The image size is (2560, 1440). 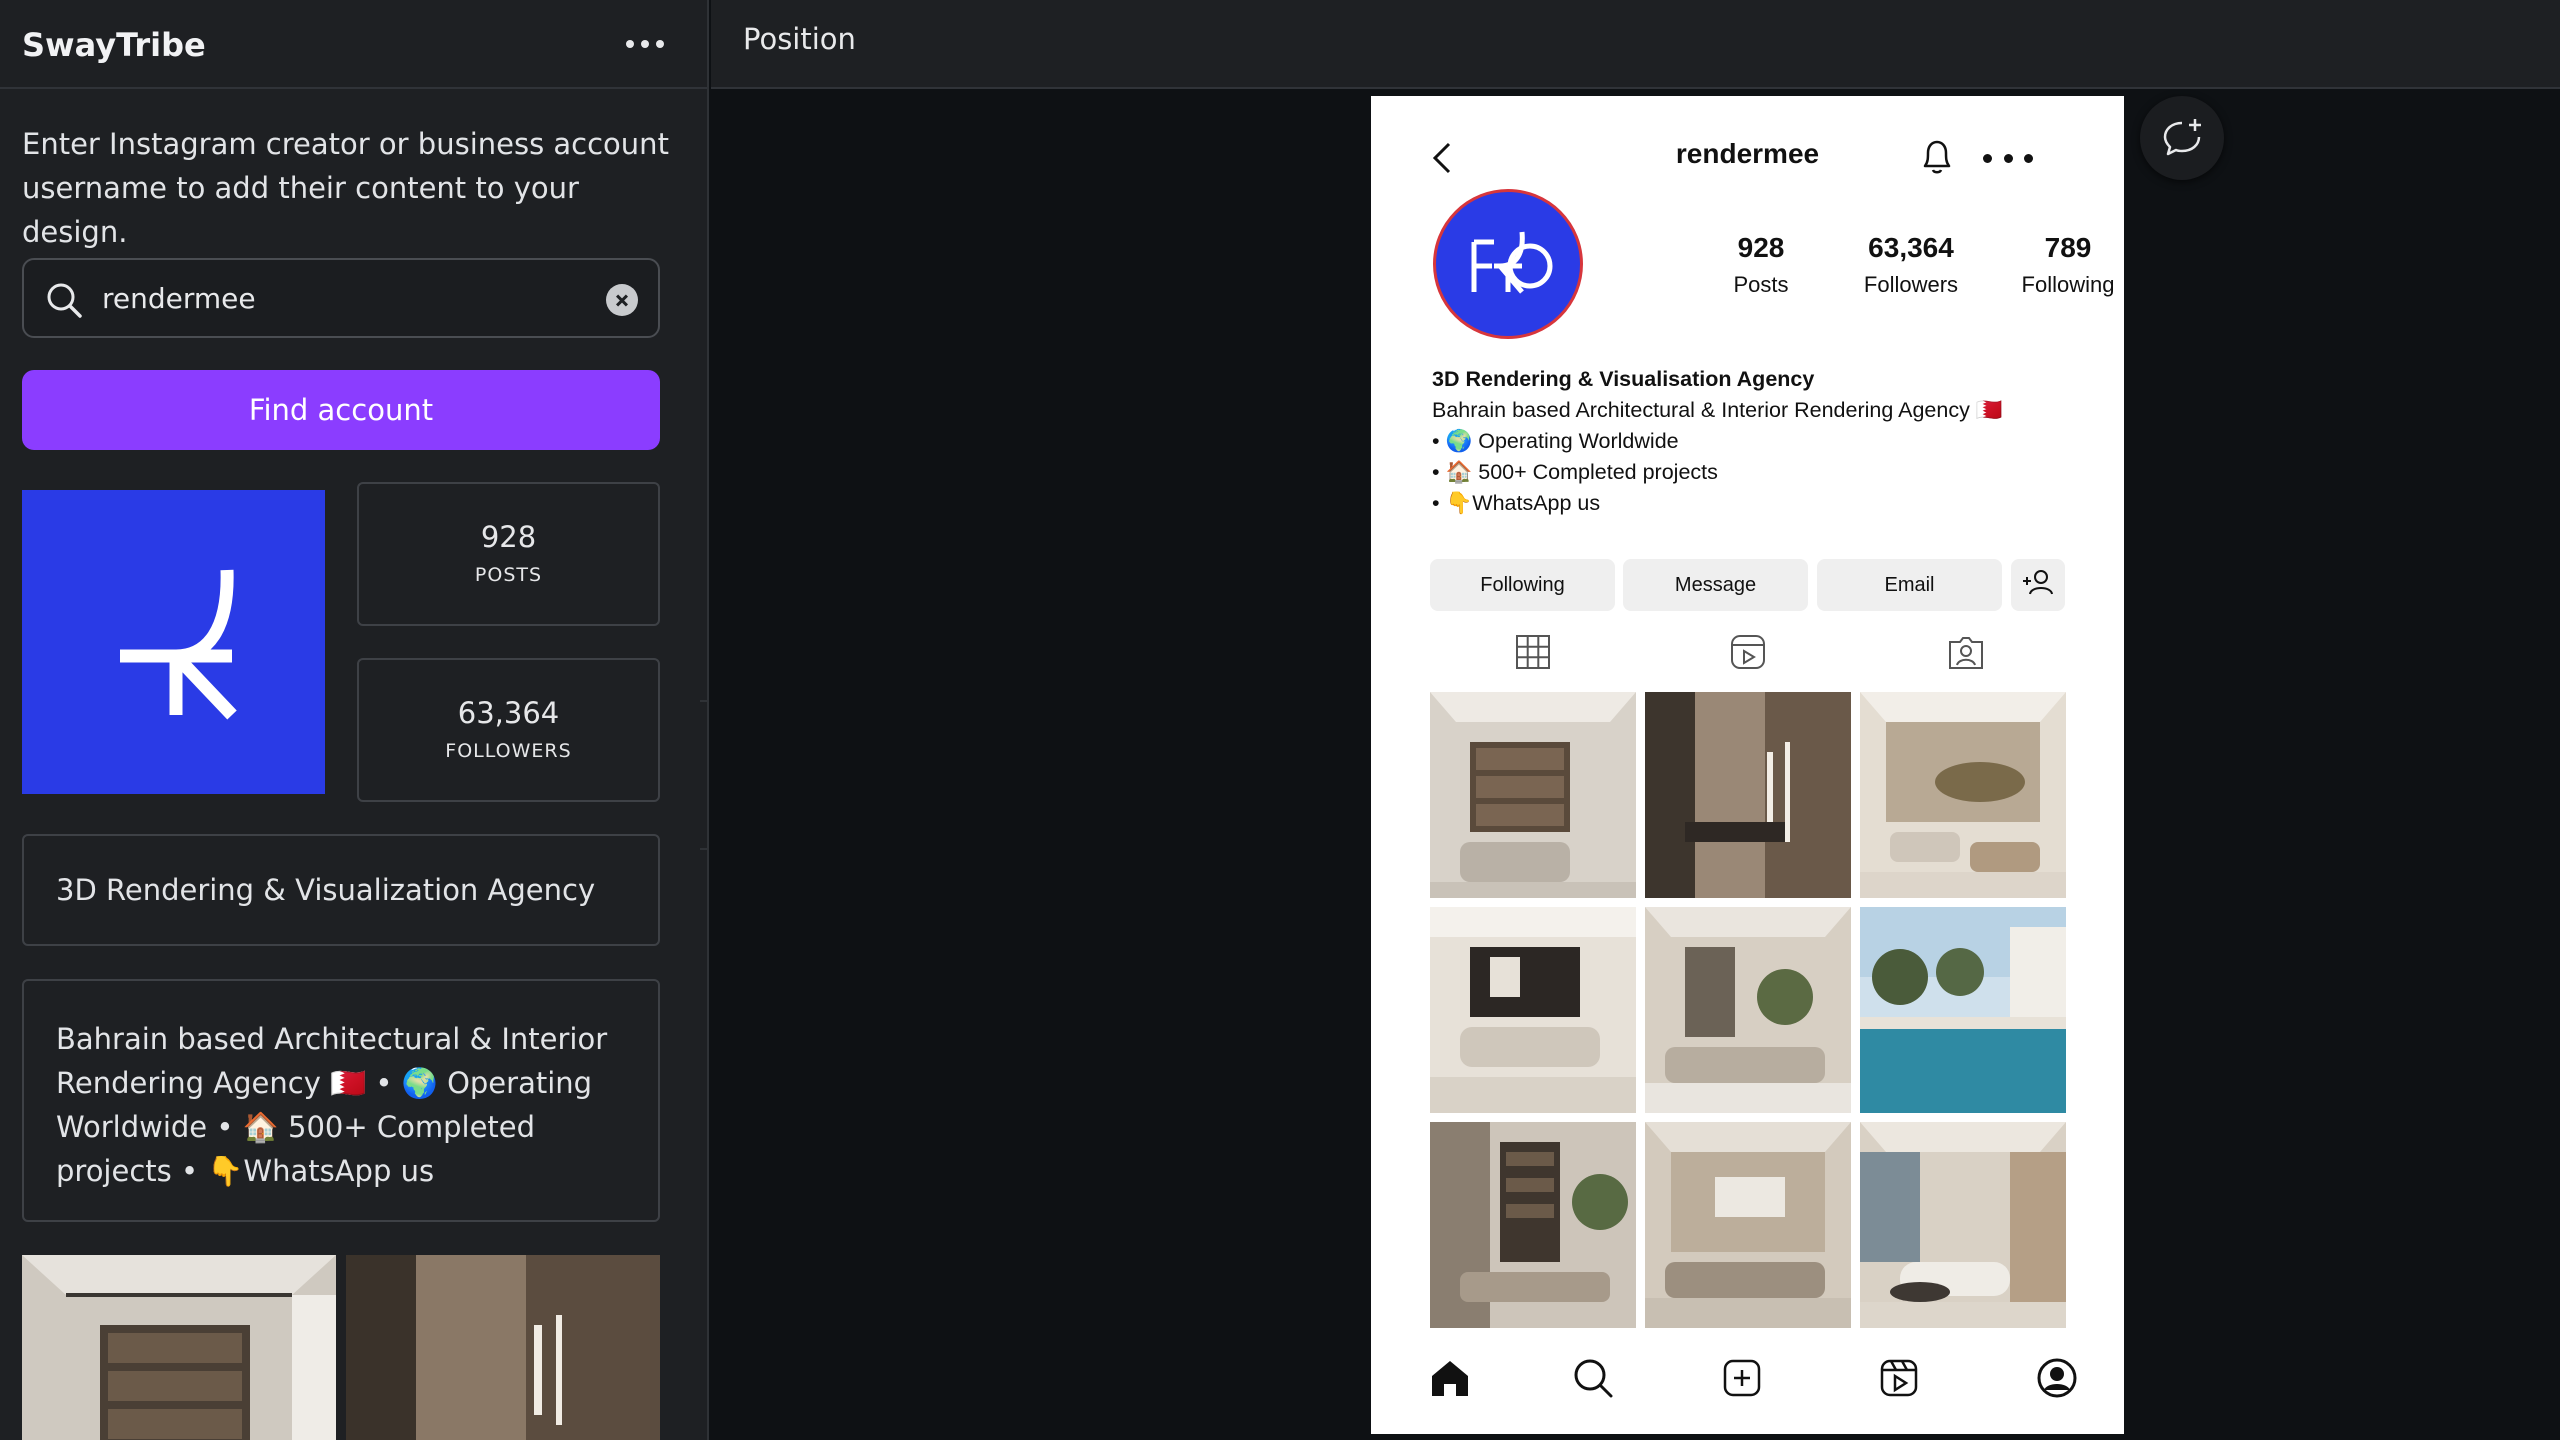 What do you see at coordinates (1450, 1378) in the screenshot?
I see `home-icon` at bounding box center [1450, 1378].